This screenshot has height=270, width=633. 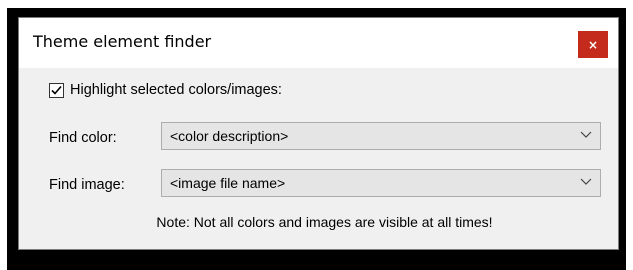 I want to click on find-color-label: Find color:, so click(x=83, y=138).